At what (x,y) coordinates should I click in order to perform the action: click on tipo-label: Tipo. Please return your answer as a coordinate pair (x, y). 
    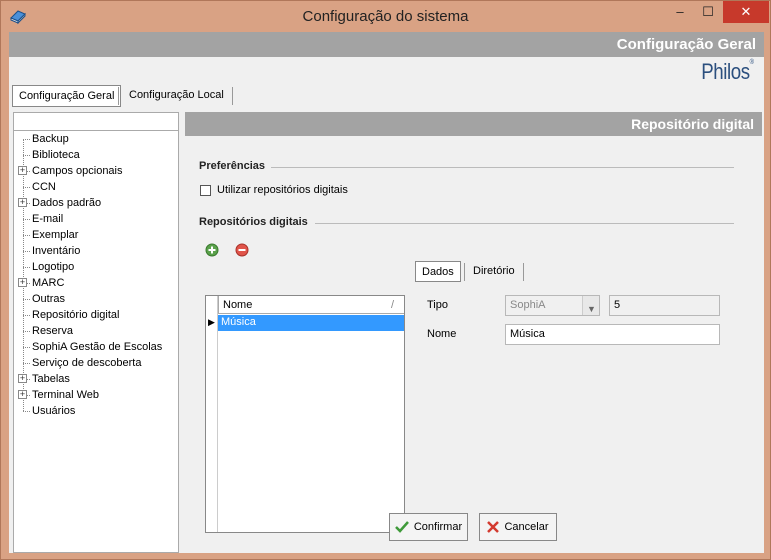
    Looking at the image, I should click on (437, 305).